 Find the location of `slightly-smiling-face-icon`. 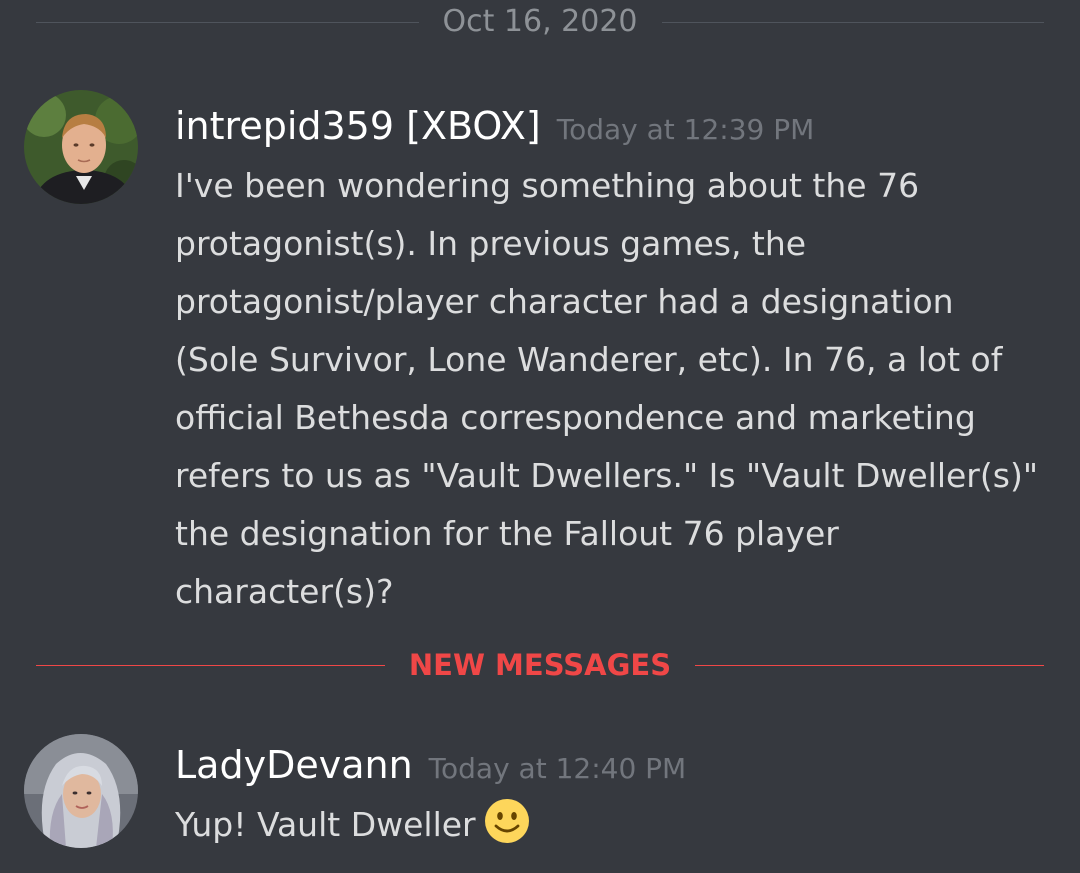

slightly-smiling-face-icon is located at coordinates (506, 821).